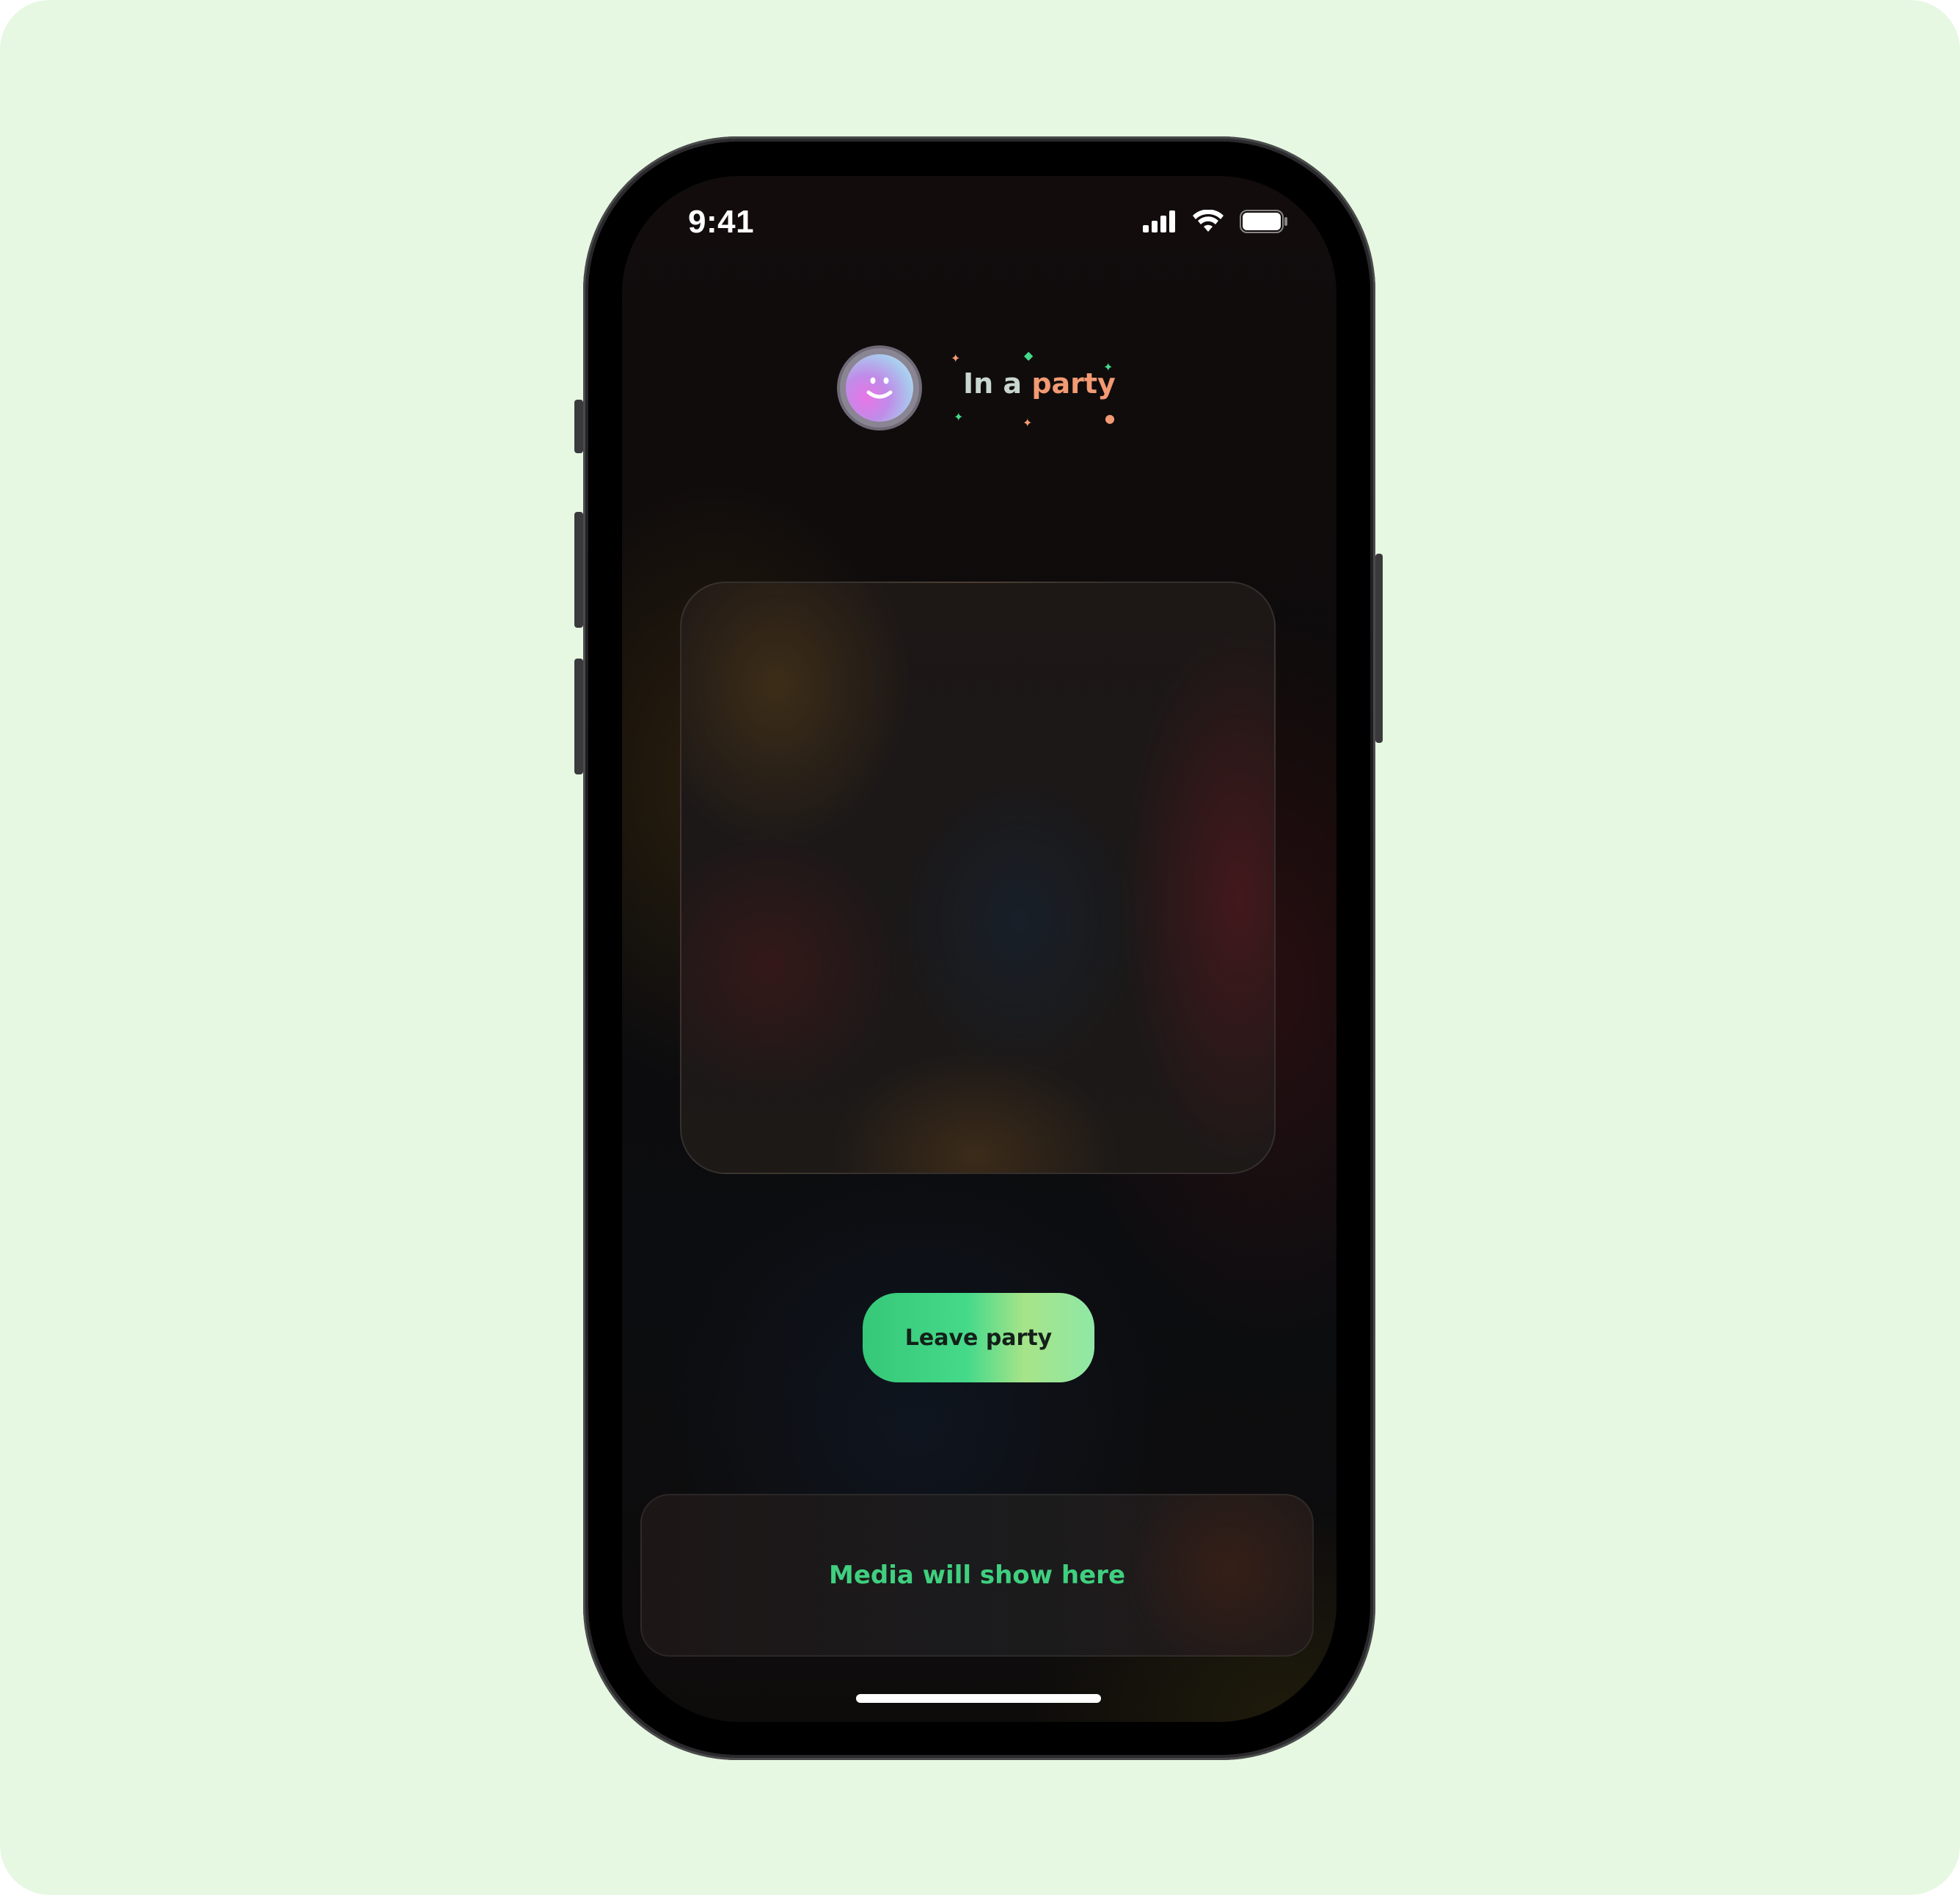 Image resolution: width=1960 pixels, height=1895 pixels. I want to click on party-status-label: In a party, so click(1039, 384).